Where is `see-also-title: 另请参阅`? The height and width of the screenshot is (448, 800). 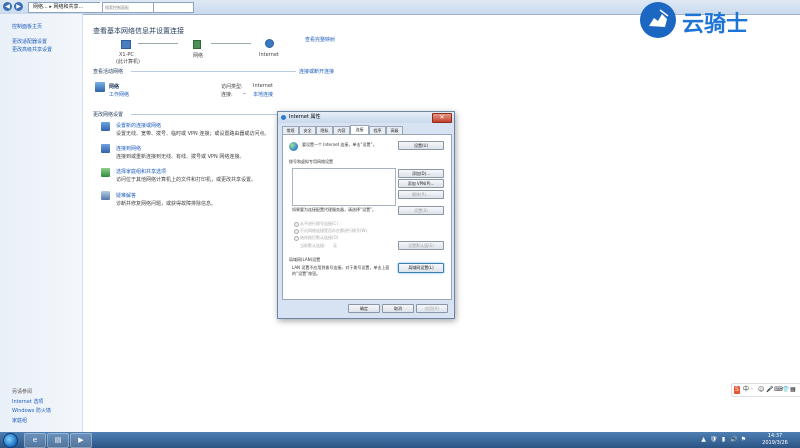
see-also-title: 另请参阅 is located at coordinates (22, 392).